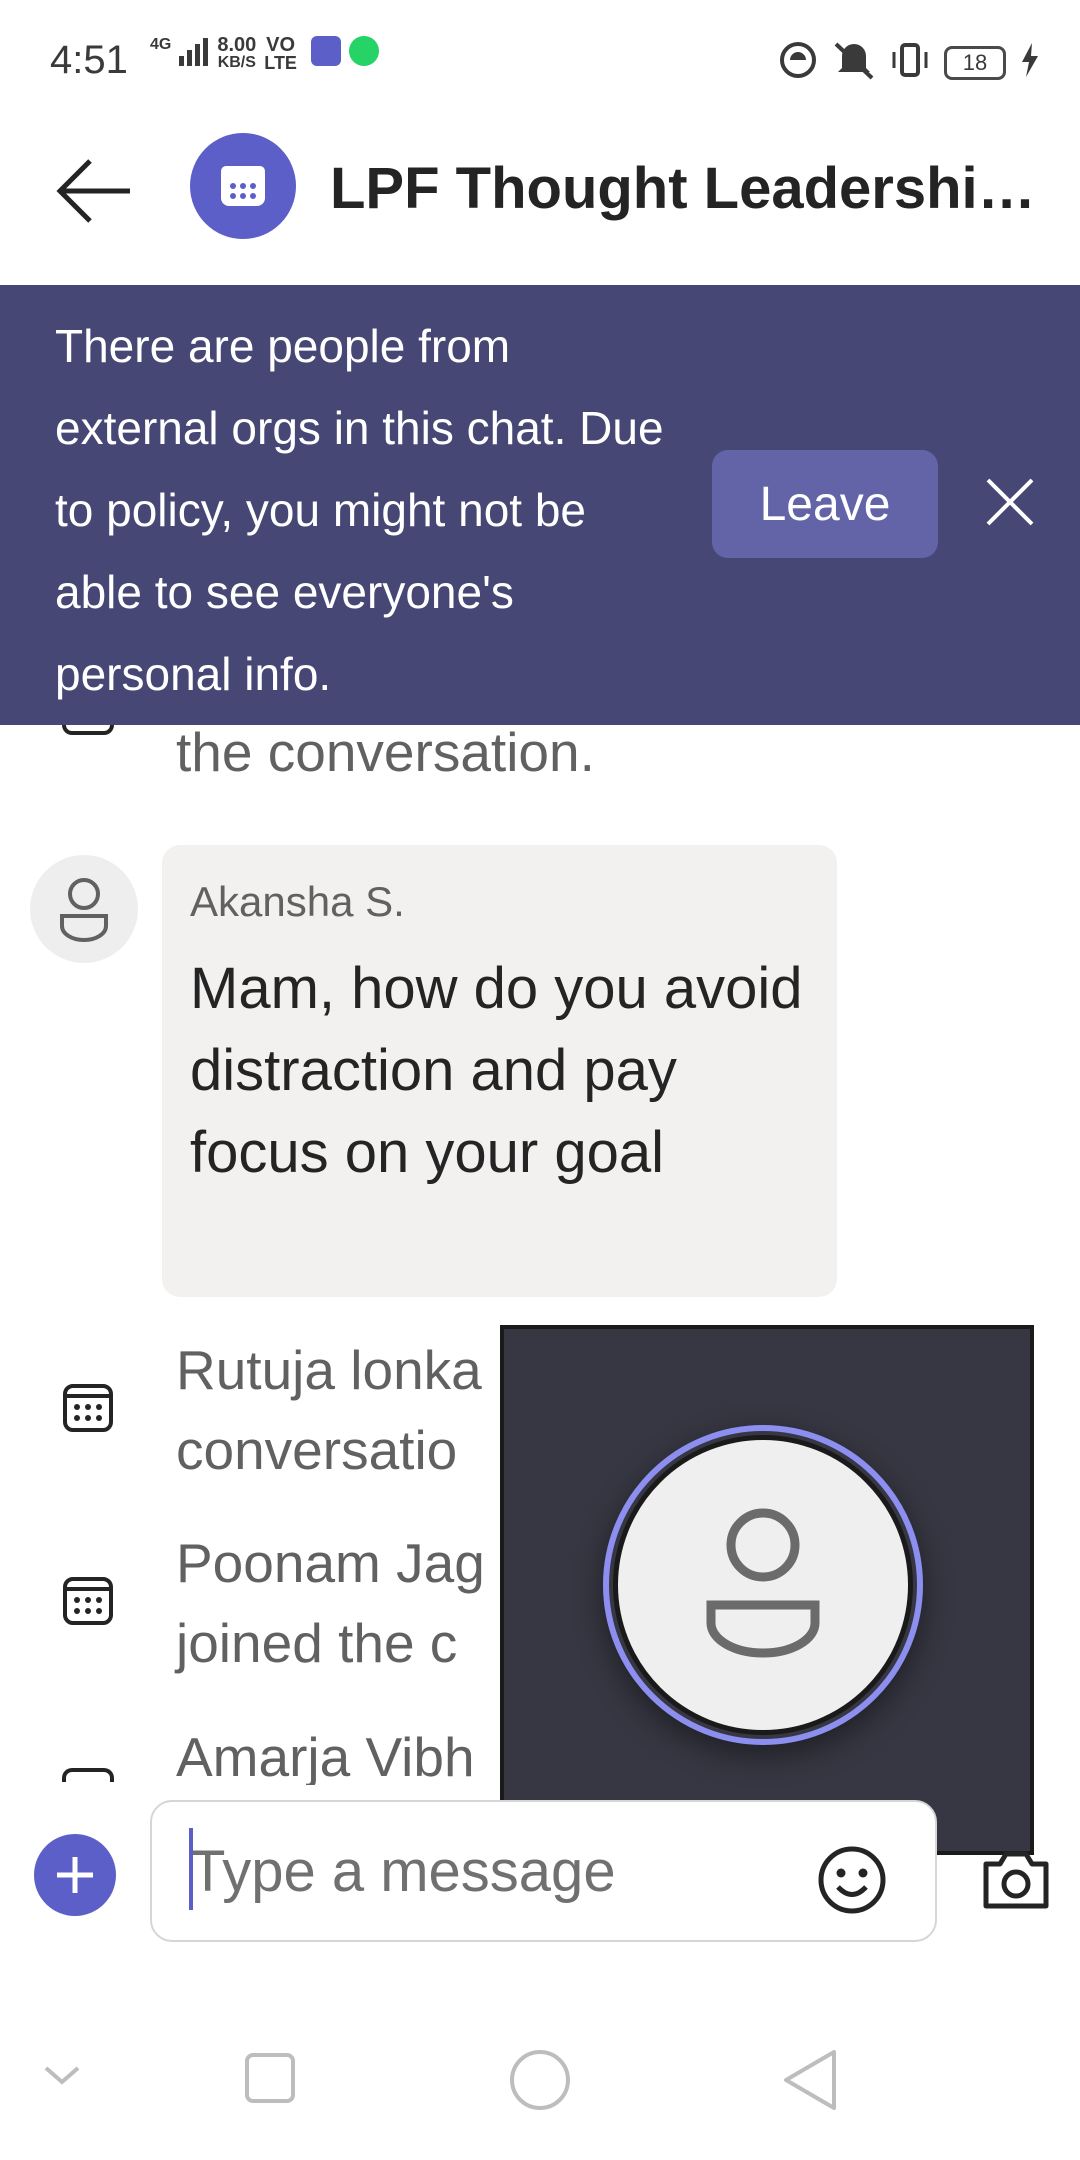 Image resolution: width=1080 pixels, height=2160 pixels. I want to click on focus-mode-icon, so click(798, 62).